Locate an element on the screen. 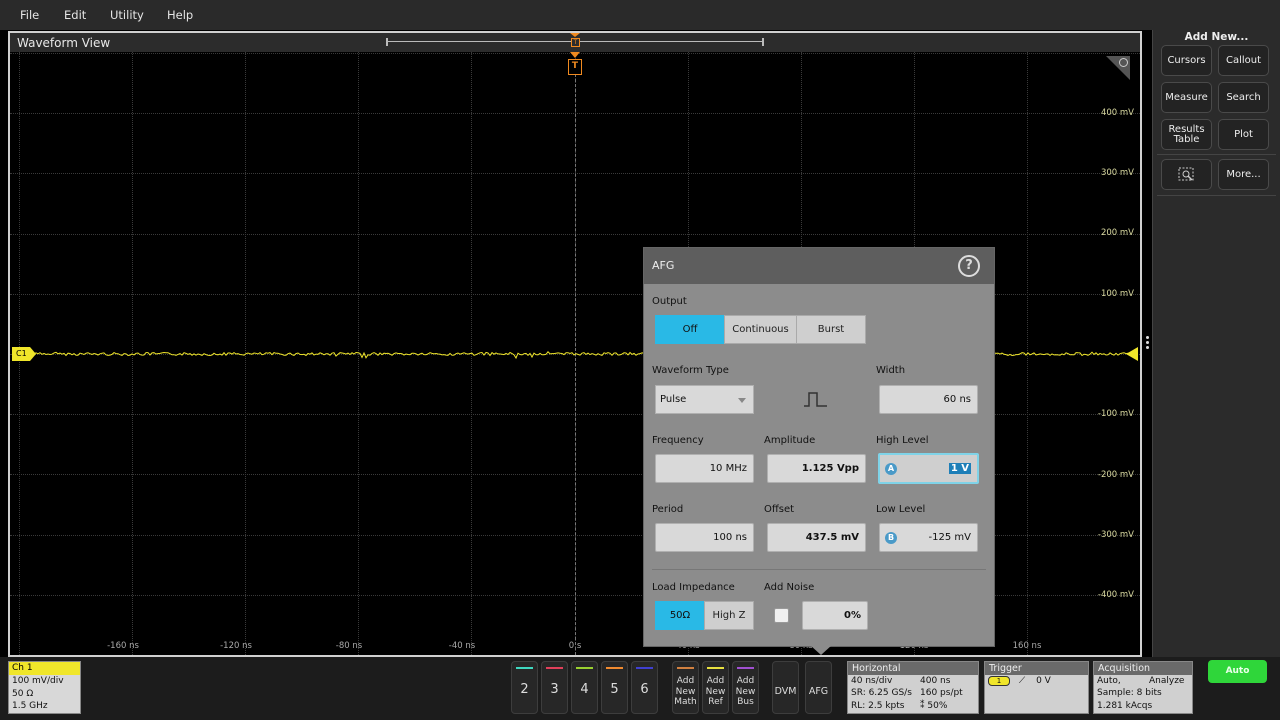 The width and height of the screenshot is (1280, 720). menu-help: Help is located at coordinates (180, 15).